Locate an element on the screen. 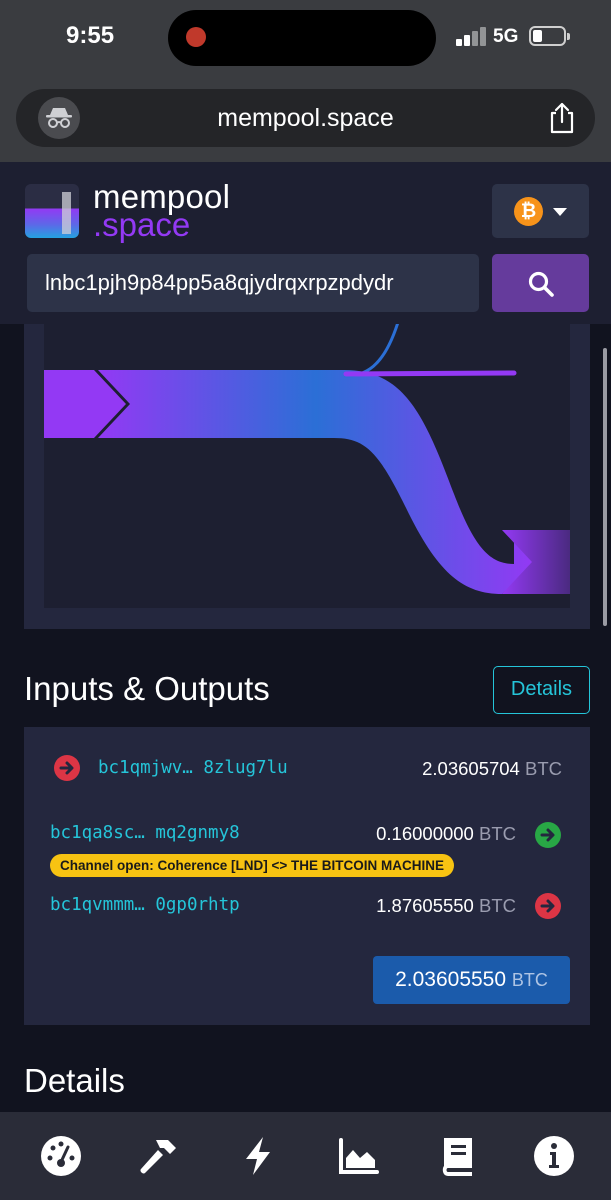  status-bar: 9:55 5G is located at coordinates (305, 40).